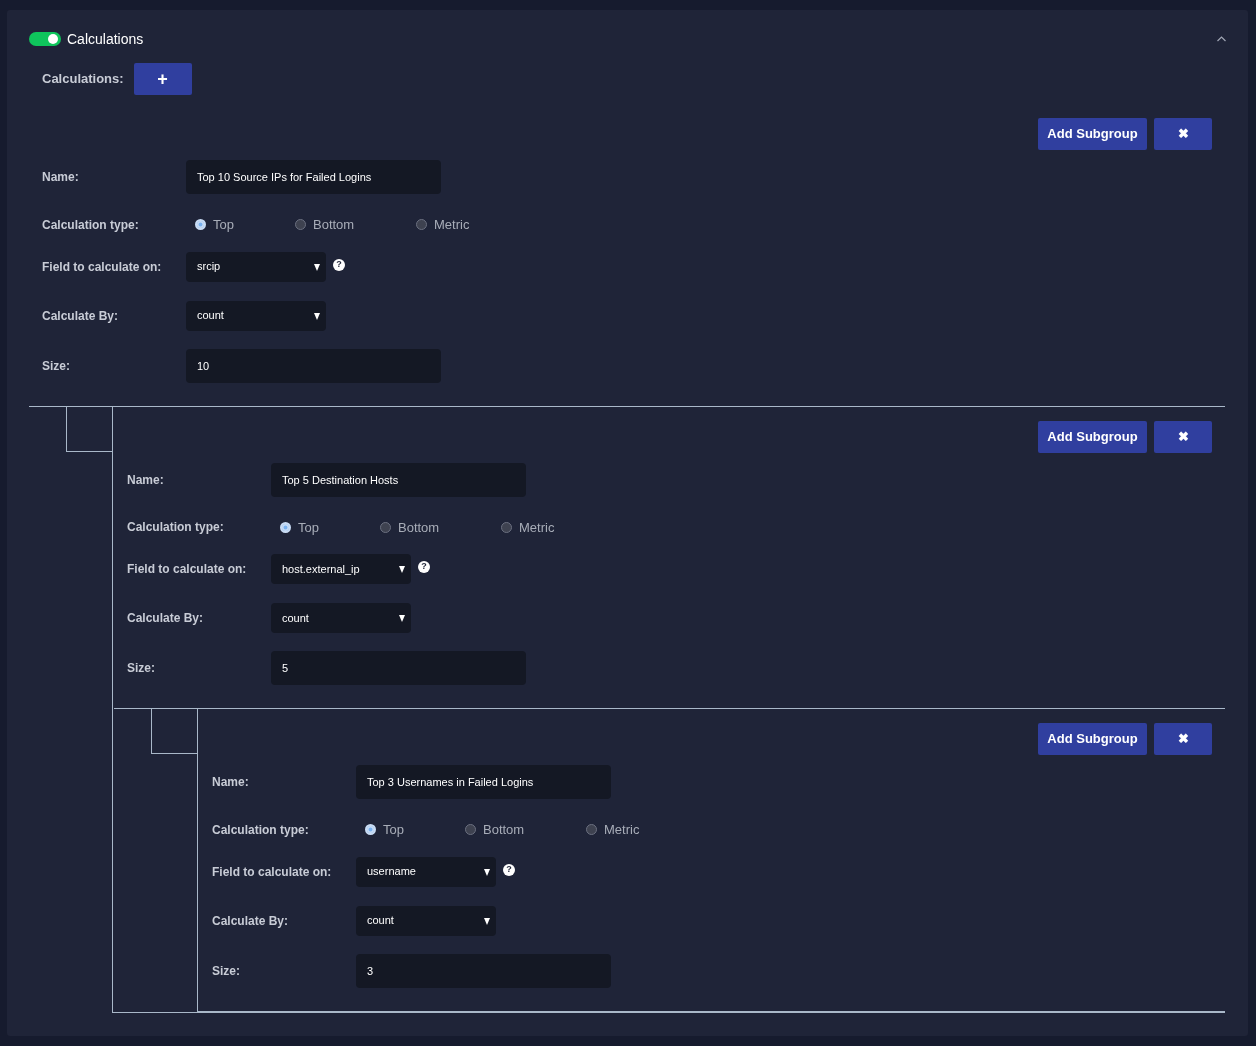 The height and width of the screenshot is (1046, 1256). Describe the element at coordinates (398, 479) in the screenshot. I see `name-input: Top 5 Destination Hosts` at that location.